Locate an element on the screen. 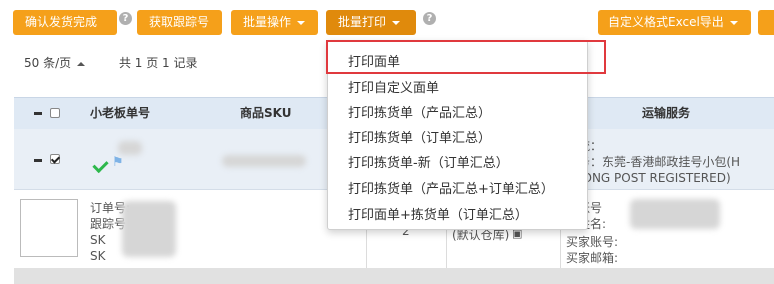  batch-operations-button: 批量操作 is located at coordinates (274, 22).